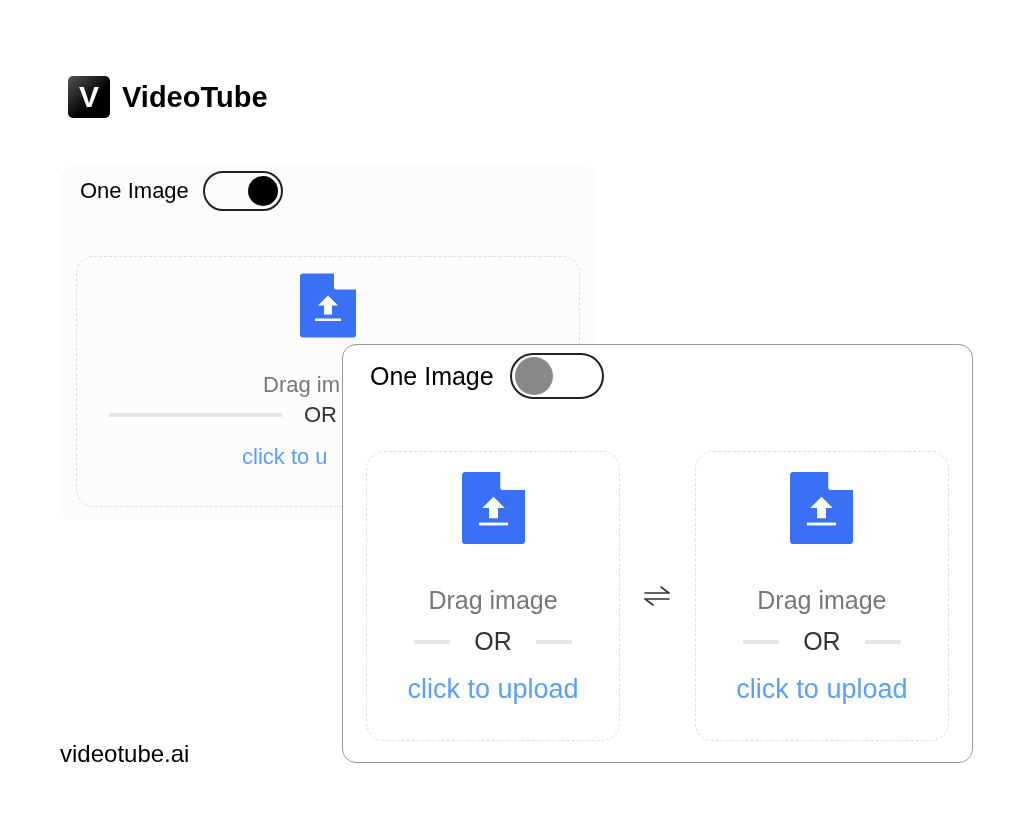  I want to click on website-url: videotube.ai, so click(125, 754).